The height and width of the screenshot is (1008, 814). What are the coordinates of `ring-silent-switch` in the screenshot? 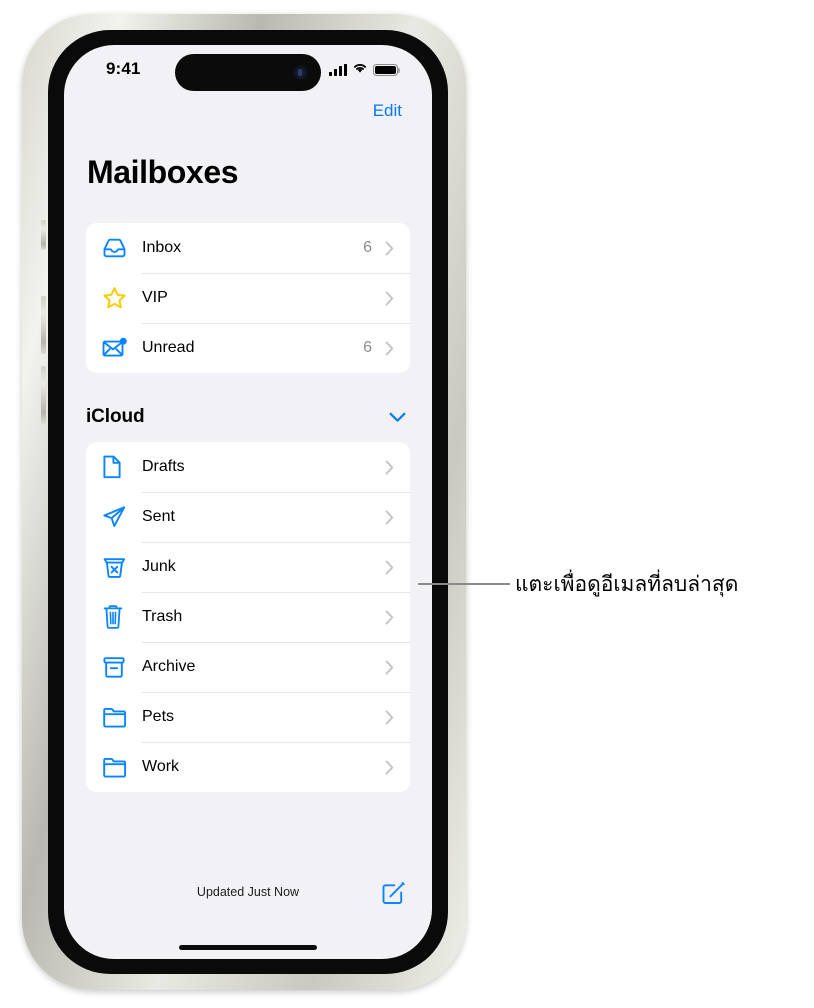 It's located at (43, 235).